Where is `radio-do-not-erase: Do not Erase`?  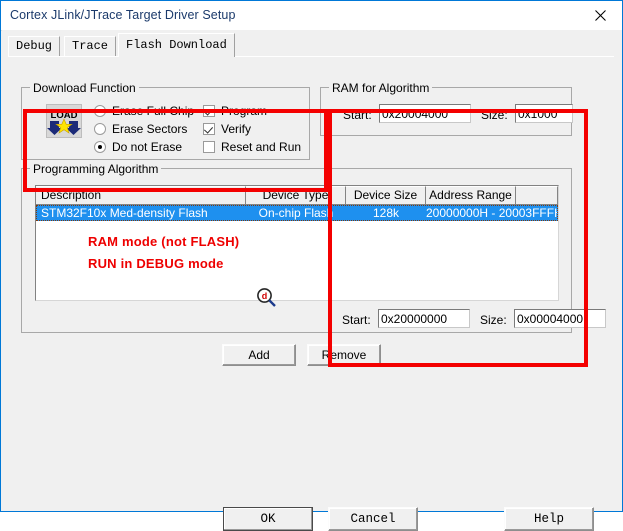 radio-do-not-erase: Do not Erase is located at coordinates (138, 146).